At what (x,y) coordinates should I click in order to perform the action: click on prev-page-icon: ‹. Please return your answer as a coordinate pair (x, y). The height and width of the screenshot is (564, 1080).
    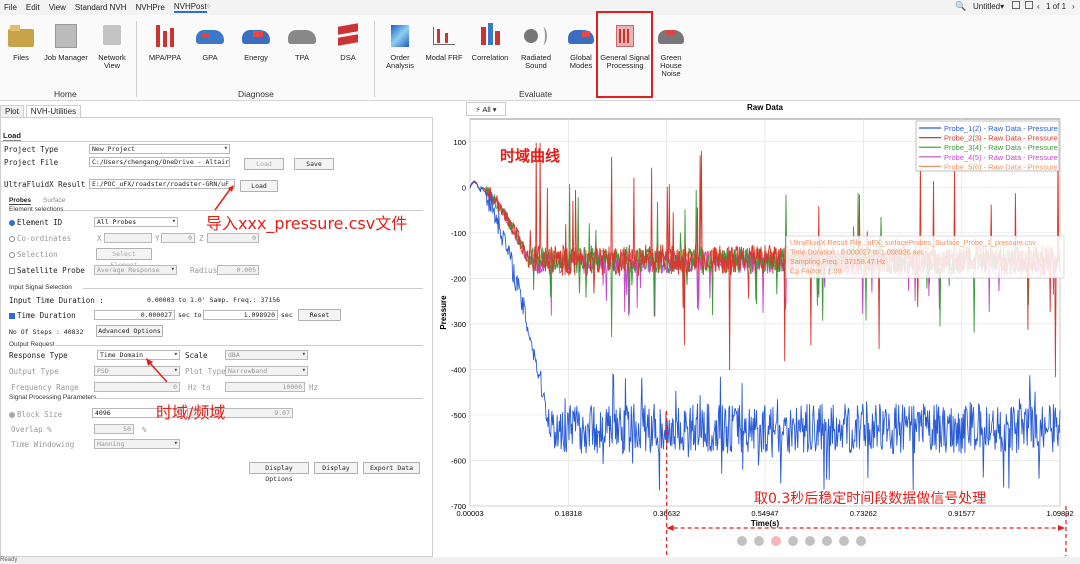
    Looking at the image, I should click on (1038, 6).